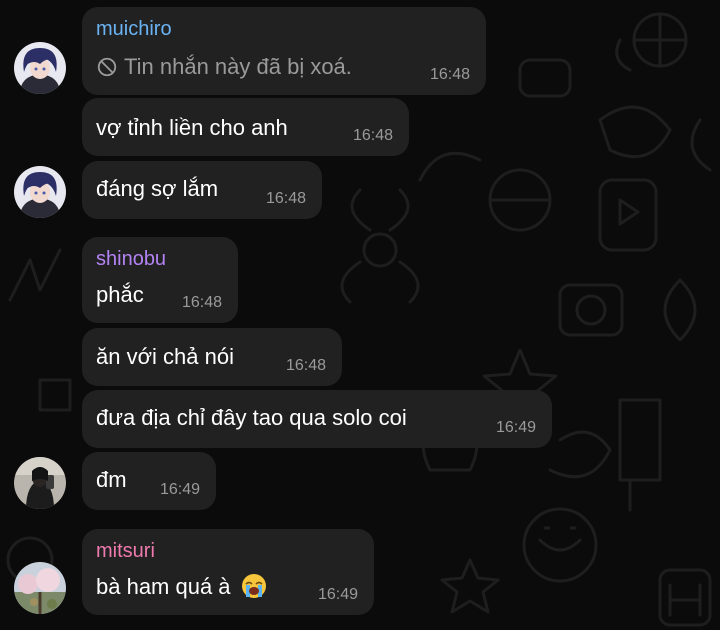 This screenshot has height=630, width=720. I want to click on message-text: vợ tỉnh liền cho anh, so click(192, 127).